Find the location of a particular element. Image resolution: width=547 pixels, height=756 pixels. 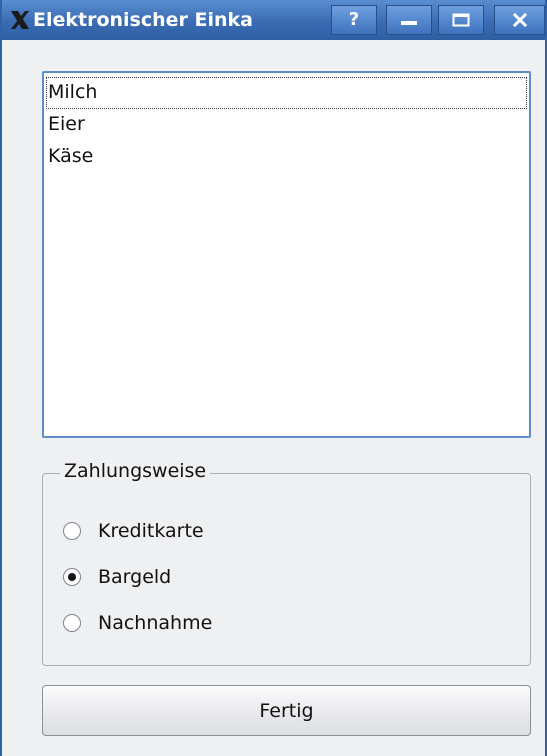

help-button: ? is located at coordinates (354, 20).